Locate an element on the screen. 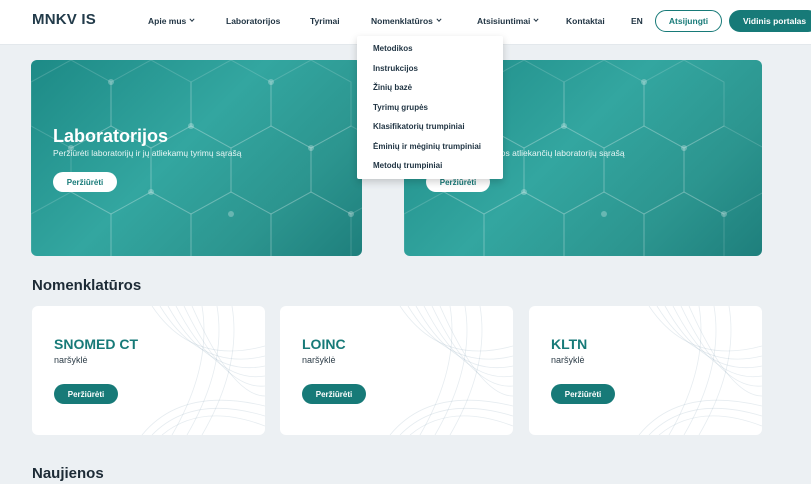 Image resolution: width=811 pixels, height=484 pixels. dropdown-item-tyrimu-grupes: Tyrimų grupės is located at coordinates (430, 108).